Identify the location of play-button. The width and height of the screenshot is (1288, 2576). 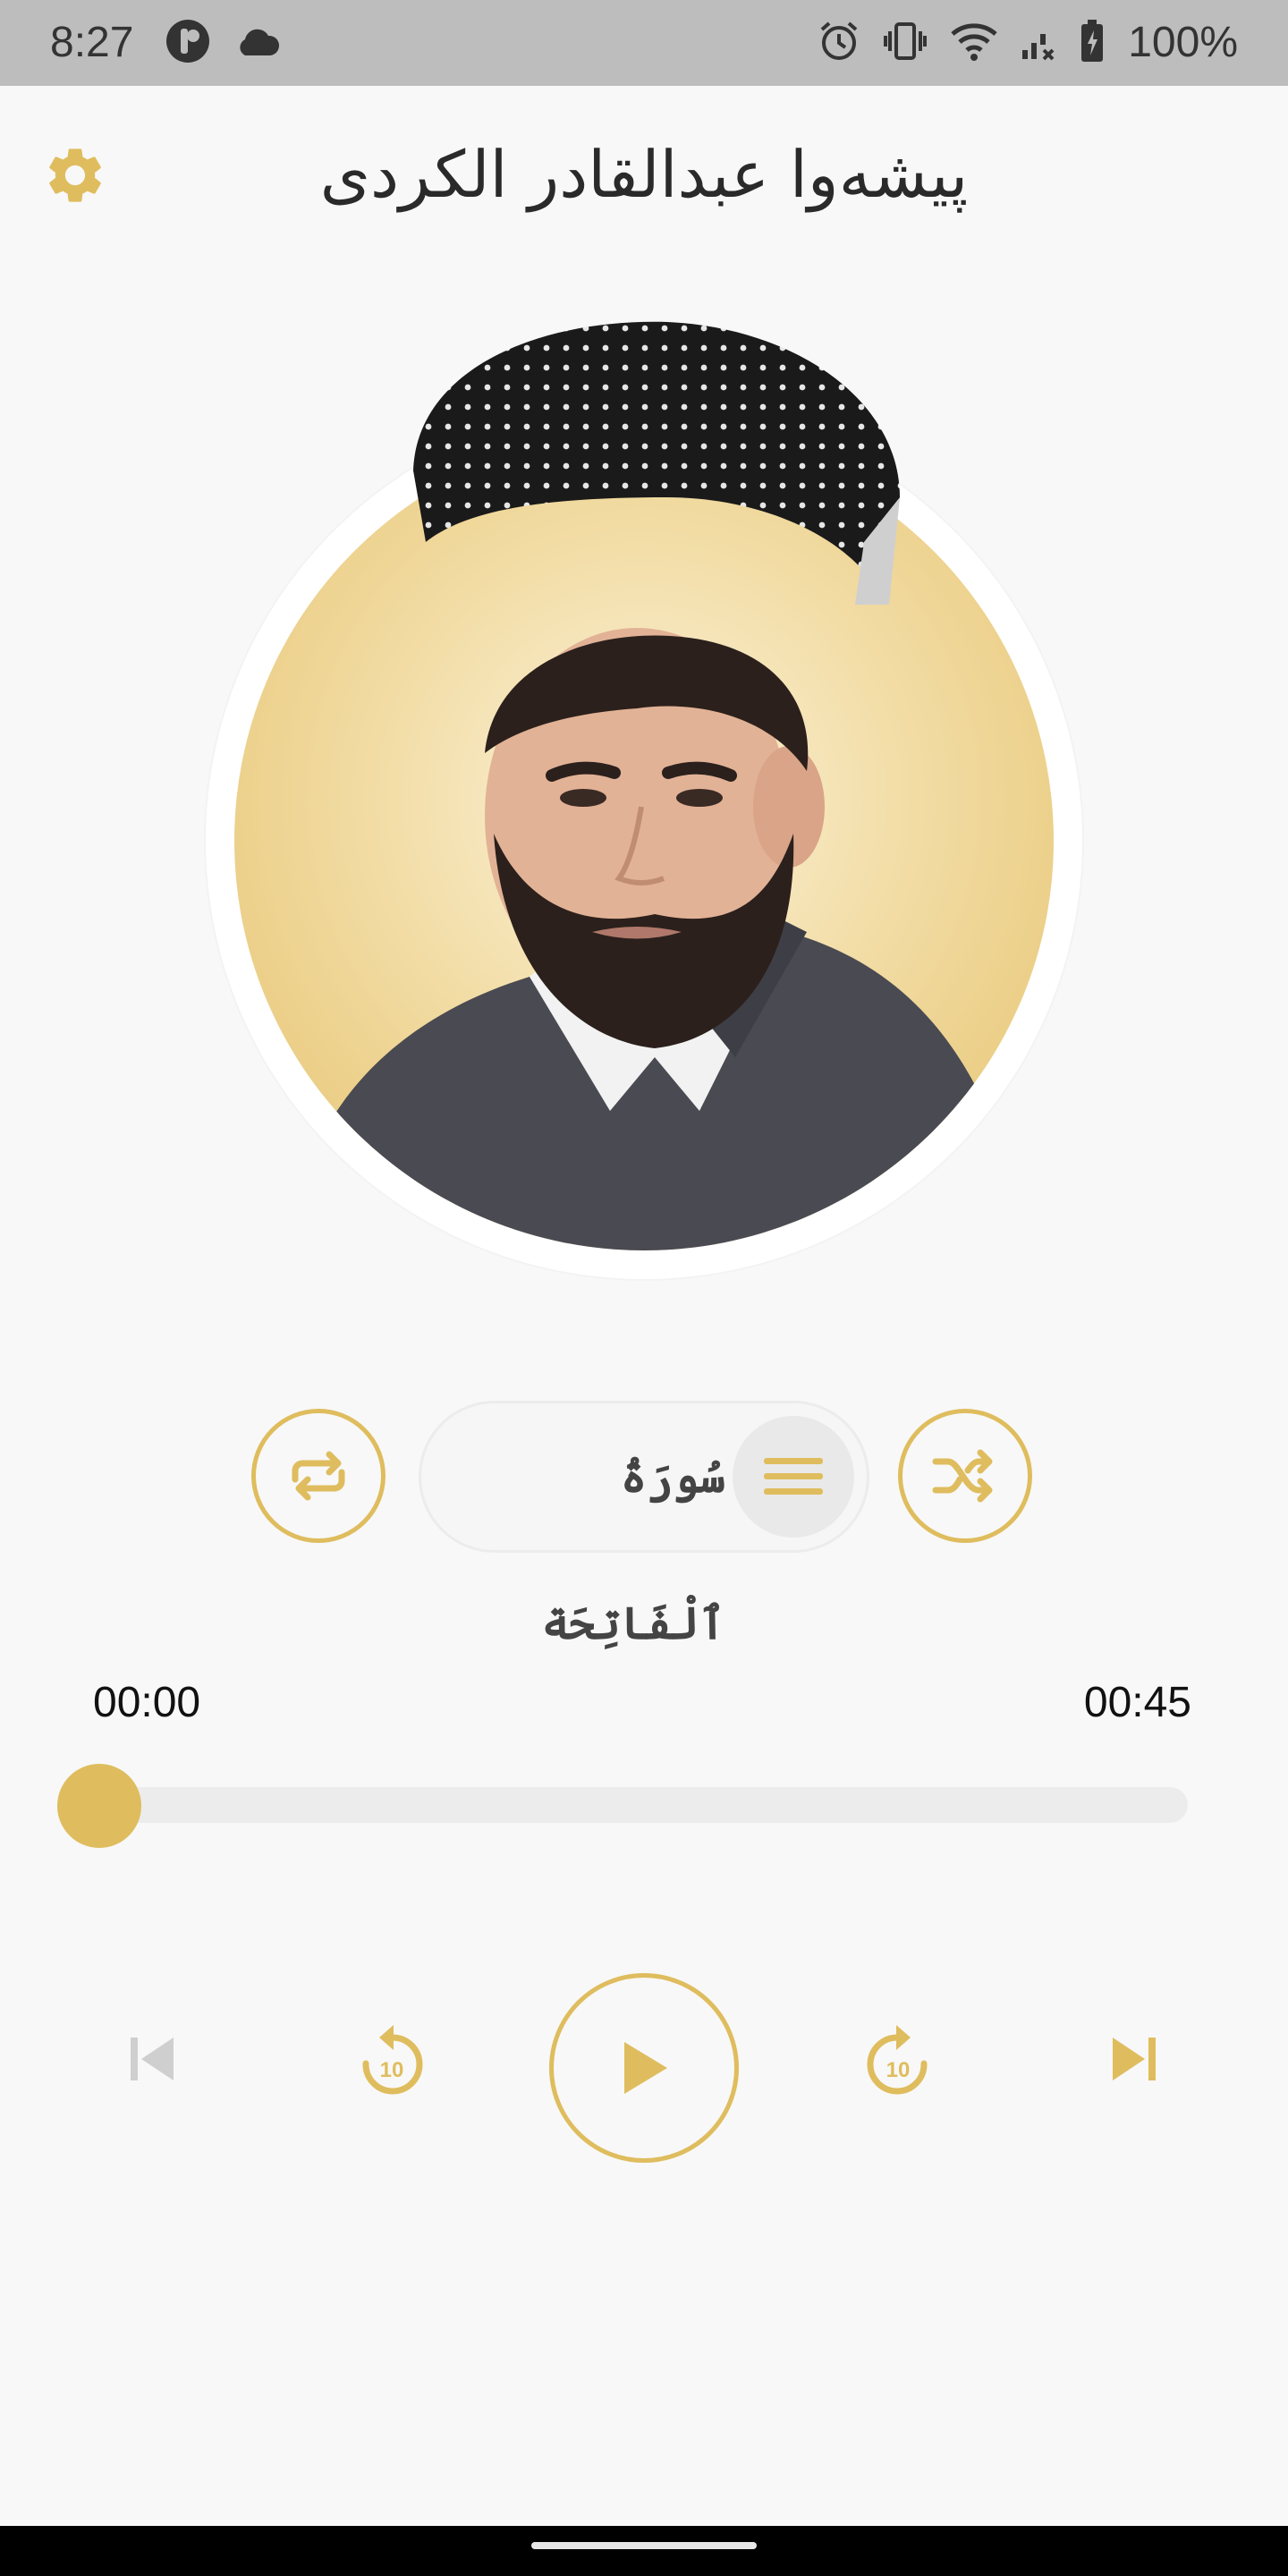
(644, 2068).